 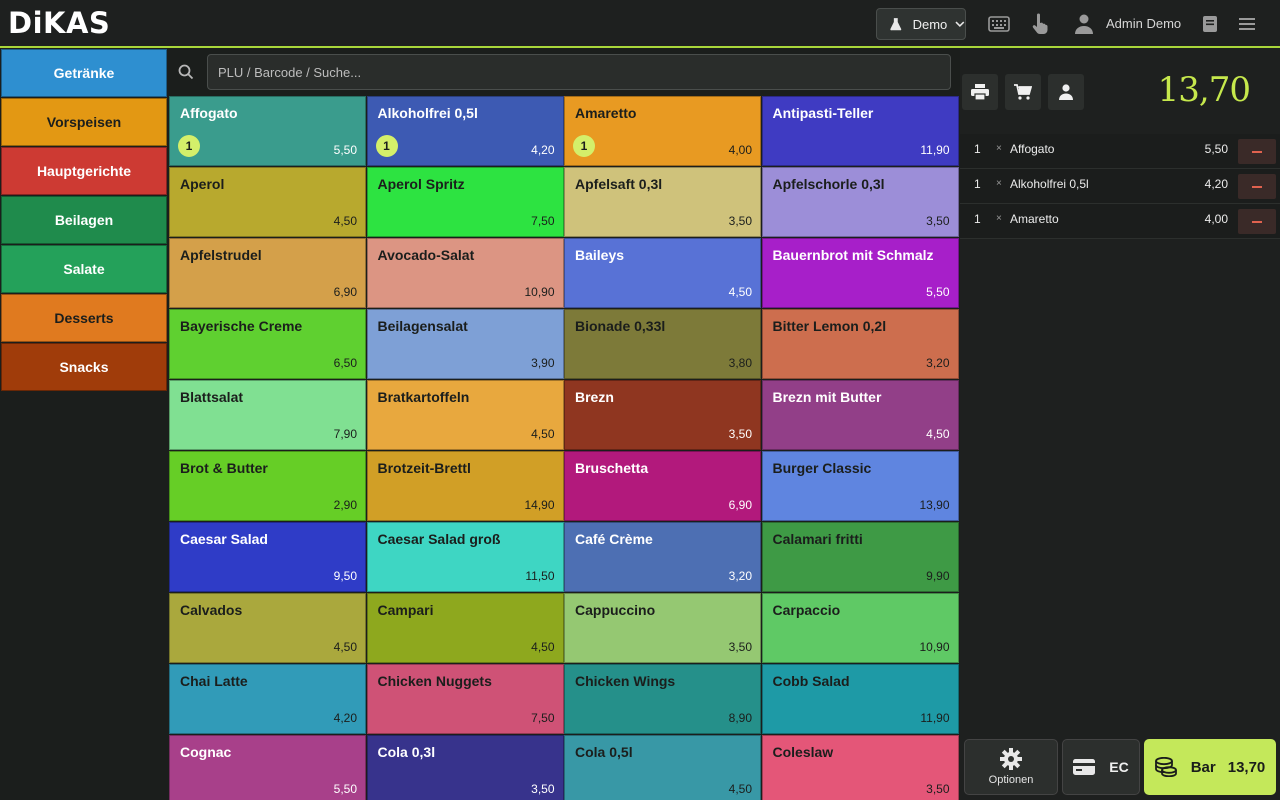 I want to click on item-price: 4,20, so click(x=1216, y=184).